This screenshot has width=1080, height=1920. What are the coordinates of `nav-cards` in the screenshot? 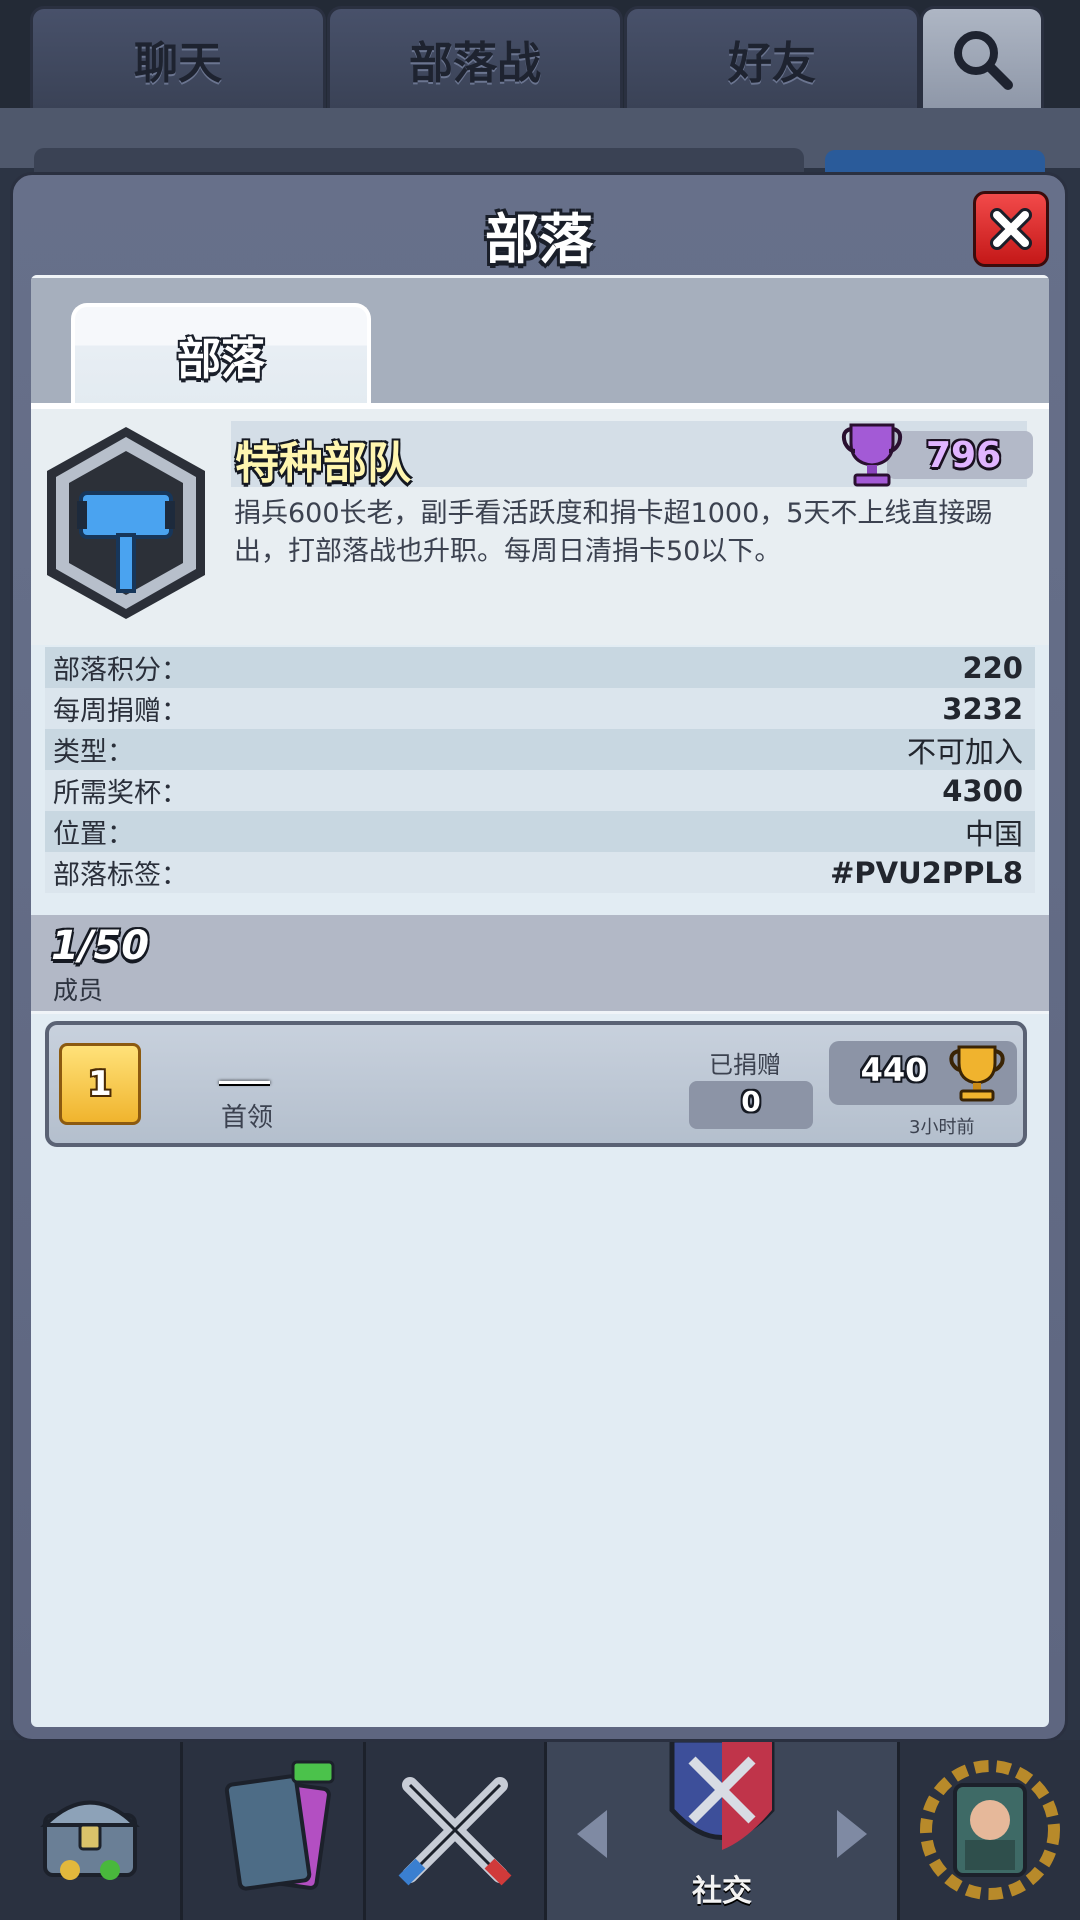 It's located at (274, 1830).